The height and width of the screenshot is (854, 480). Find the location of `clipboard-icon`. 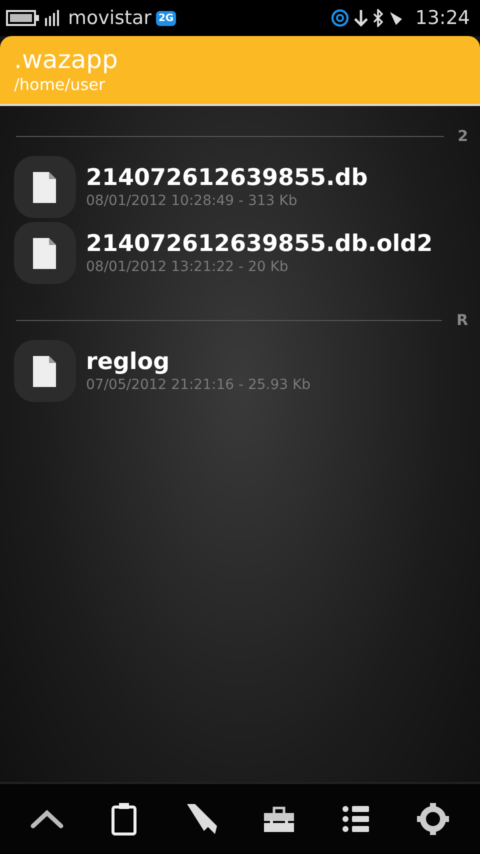

clipboard-icon is located at coordinates (123, 819).